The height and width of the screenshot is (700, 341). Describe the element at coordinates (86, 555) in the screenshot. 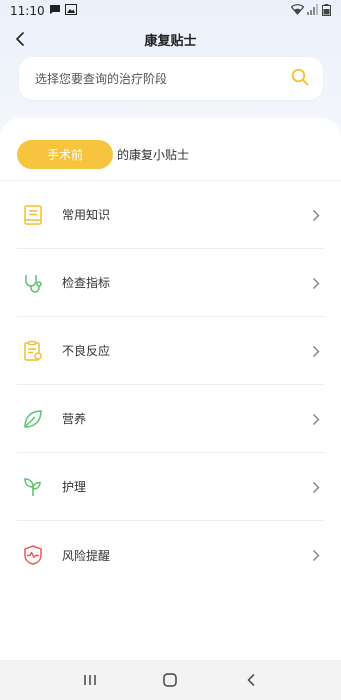

I see `tip-label: 风险提醒` at that location.